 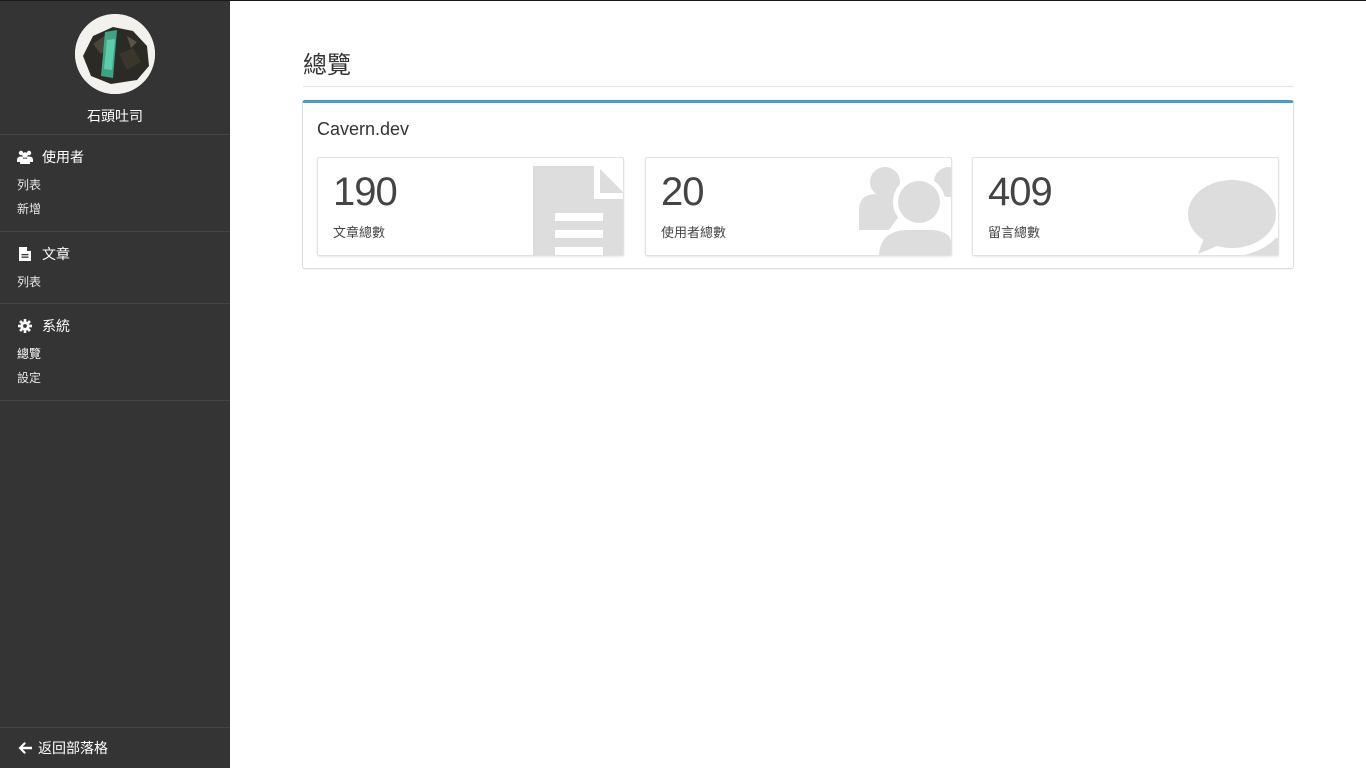 What do you see at coordinates (115, 117) in the screenshot?
I see `username: 石頭吐司` at bounding box center [115, 117].